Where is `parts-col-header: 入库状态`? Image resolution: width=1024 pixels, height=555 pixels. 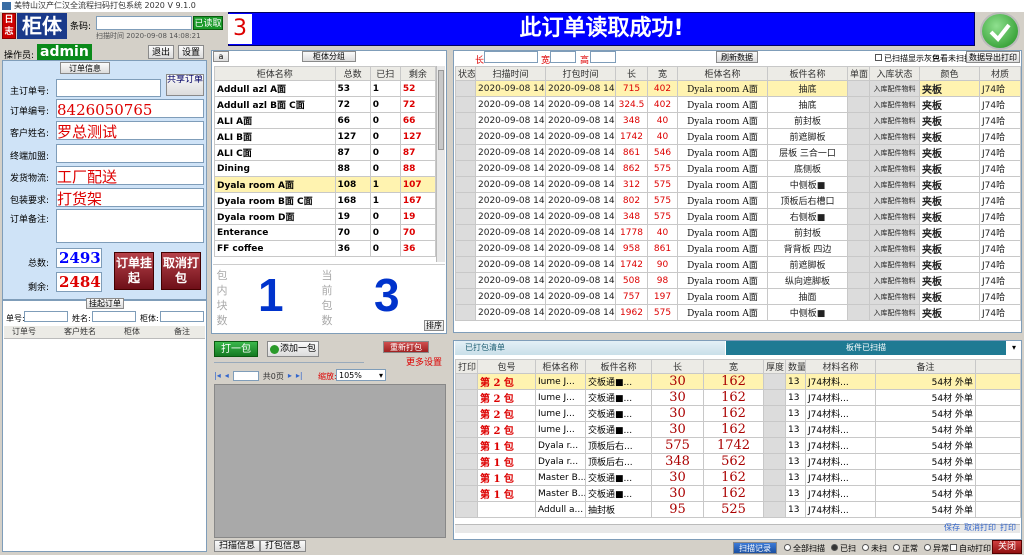
parts-col-header: 入库状态 is located at coordinates (894, 73).